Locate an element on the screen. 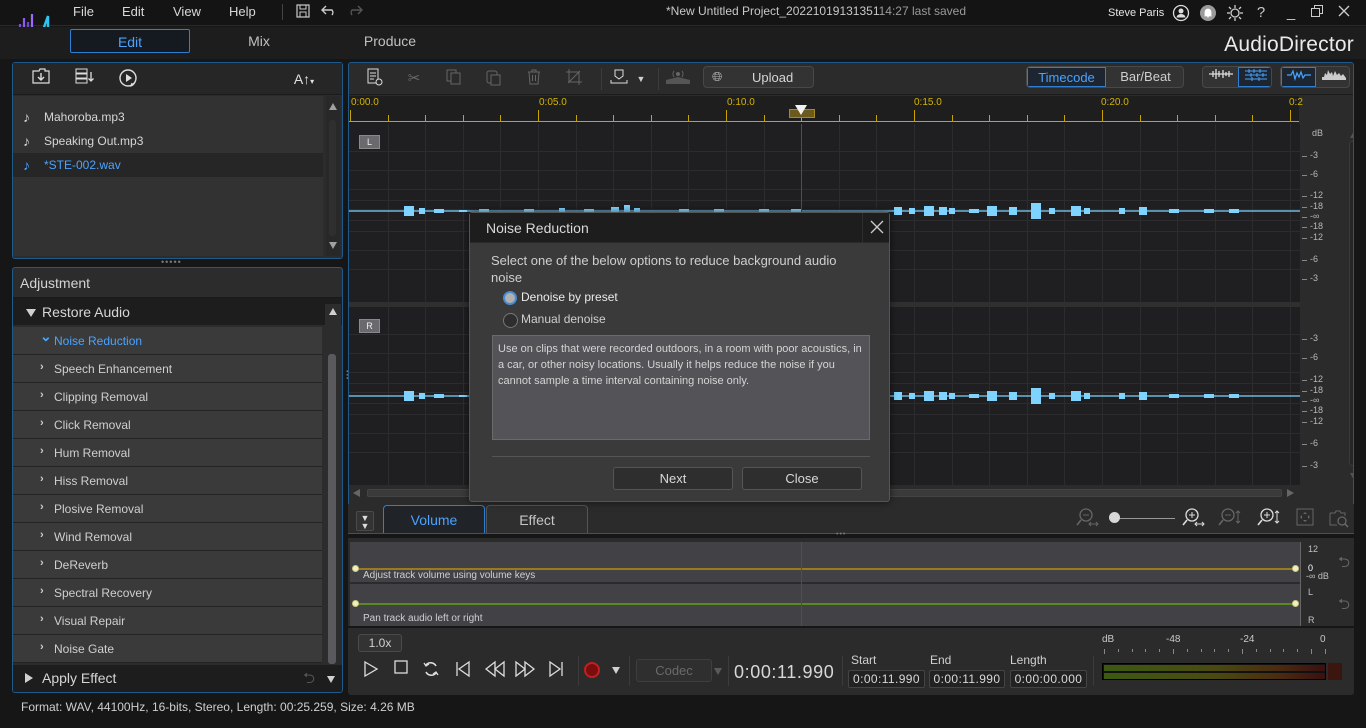 This screenshot has height=728, width=1366. stop-icon is located at coordinates (401, 670).